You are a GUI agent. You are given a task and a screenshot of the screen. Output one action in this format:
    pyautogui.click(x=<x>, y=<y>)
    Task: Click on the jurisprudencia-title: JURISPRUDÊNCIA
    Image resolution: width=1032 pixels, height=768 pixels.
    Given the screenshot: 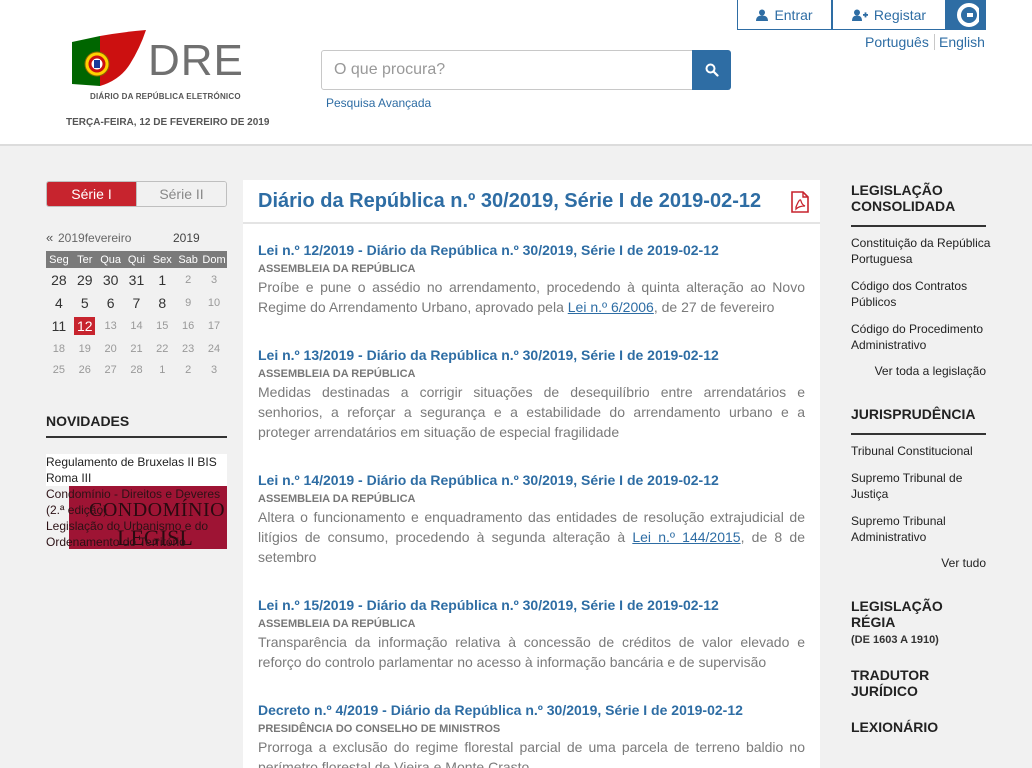 What is the action you would take?
    pyautogui.click(x=918, y=420)
    